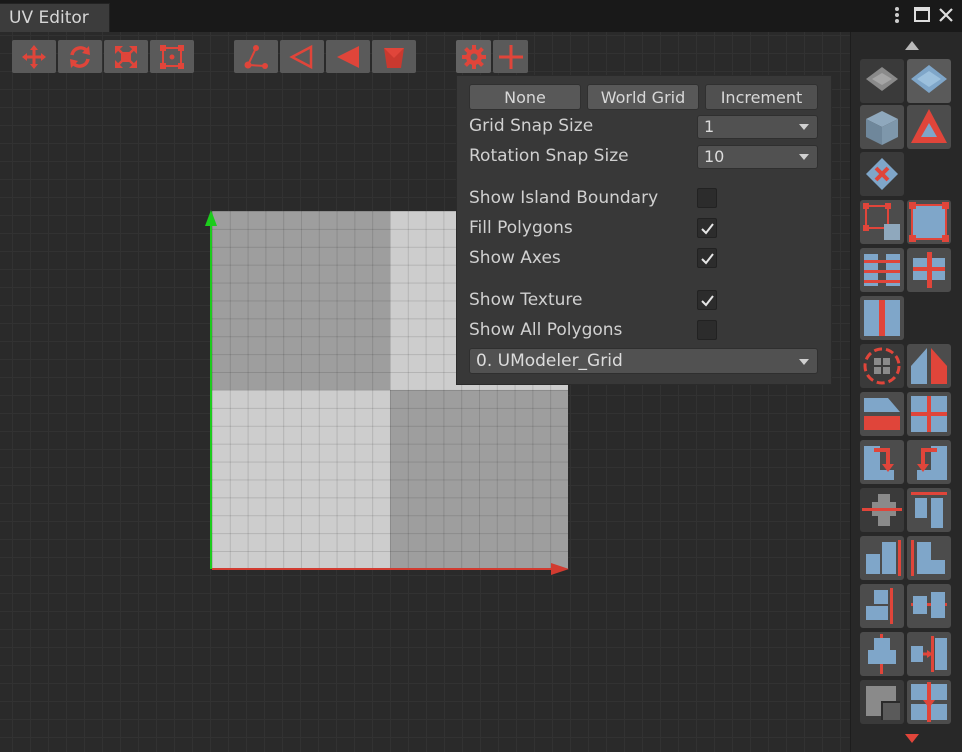 The image size is (962, 752). Describe the element at coordinates (912, 738) in the screenshot. I see `scroll-down-icon` at that location.